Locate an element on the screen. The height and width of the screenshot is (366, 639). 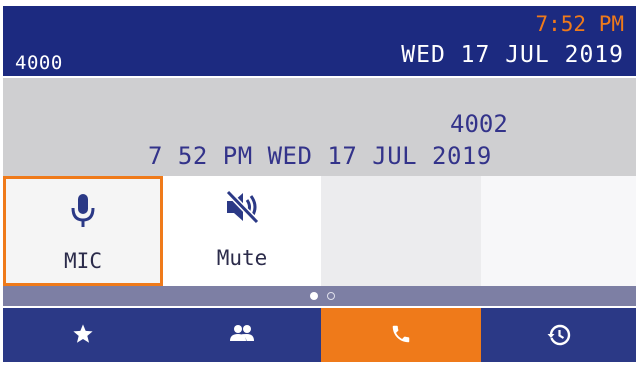
bottom-nav is located at coordinates (319, 335).